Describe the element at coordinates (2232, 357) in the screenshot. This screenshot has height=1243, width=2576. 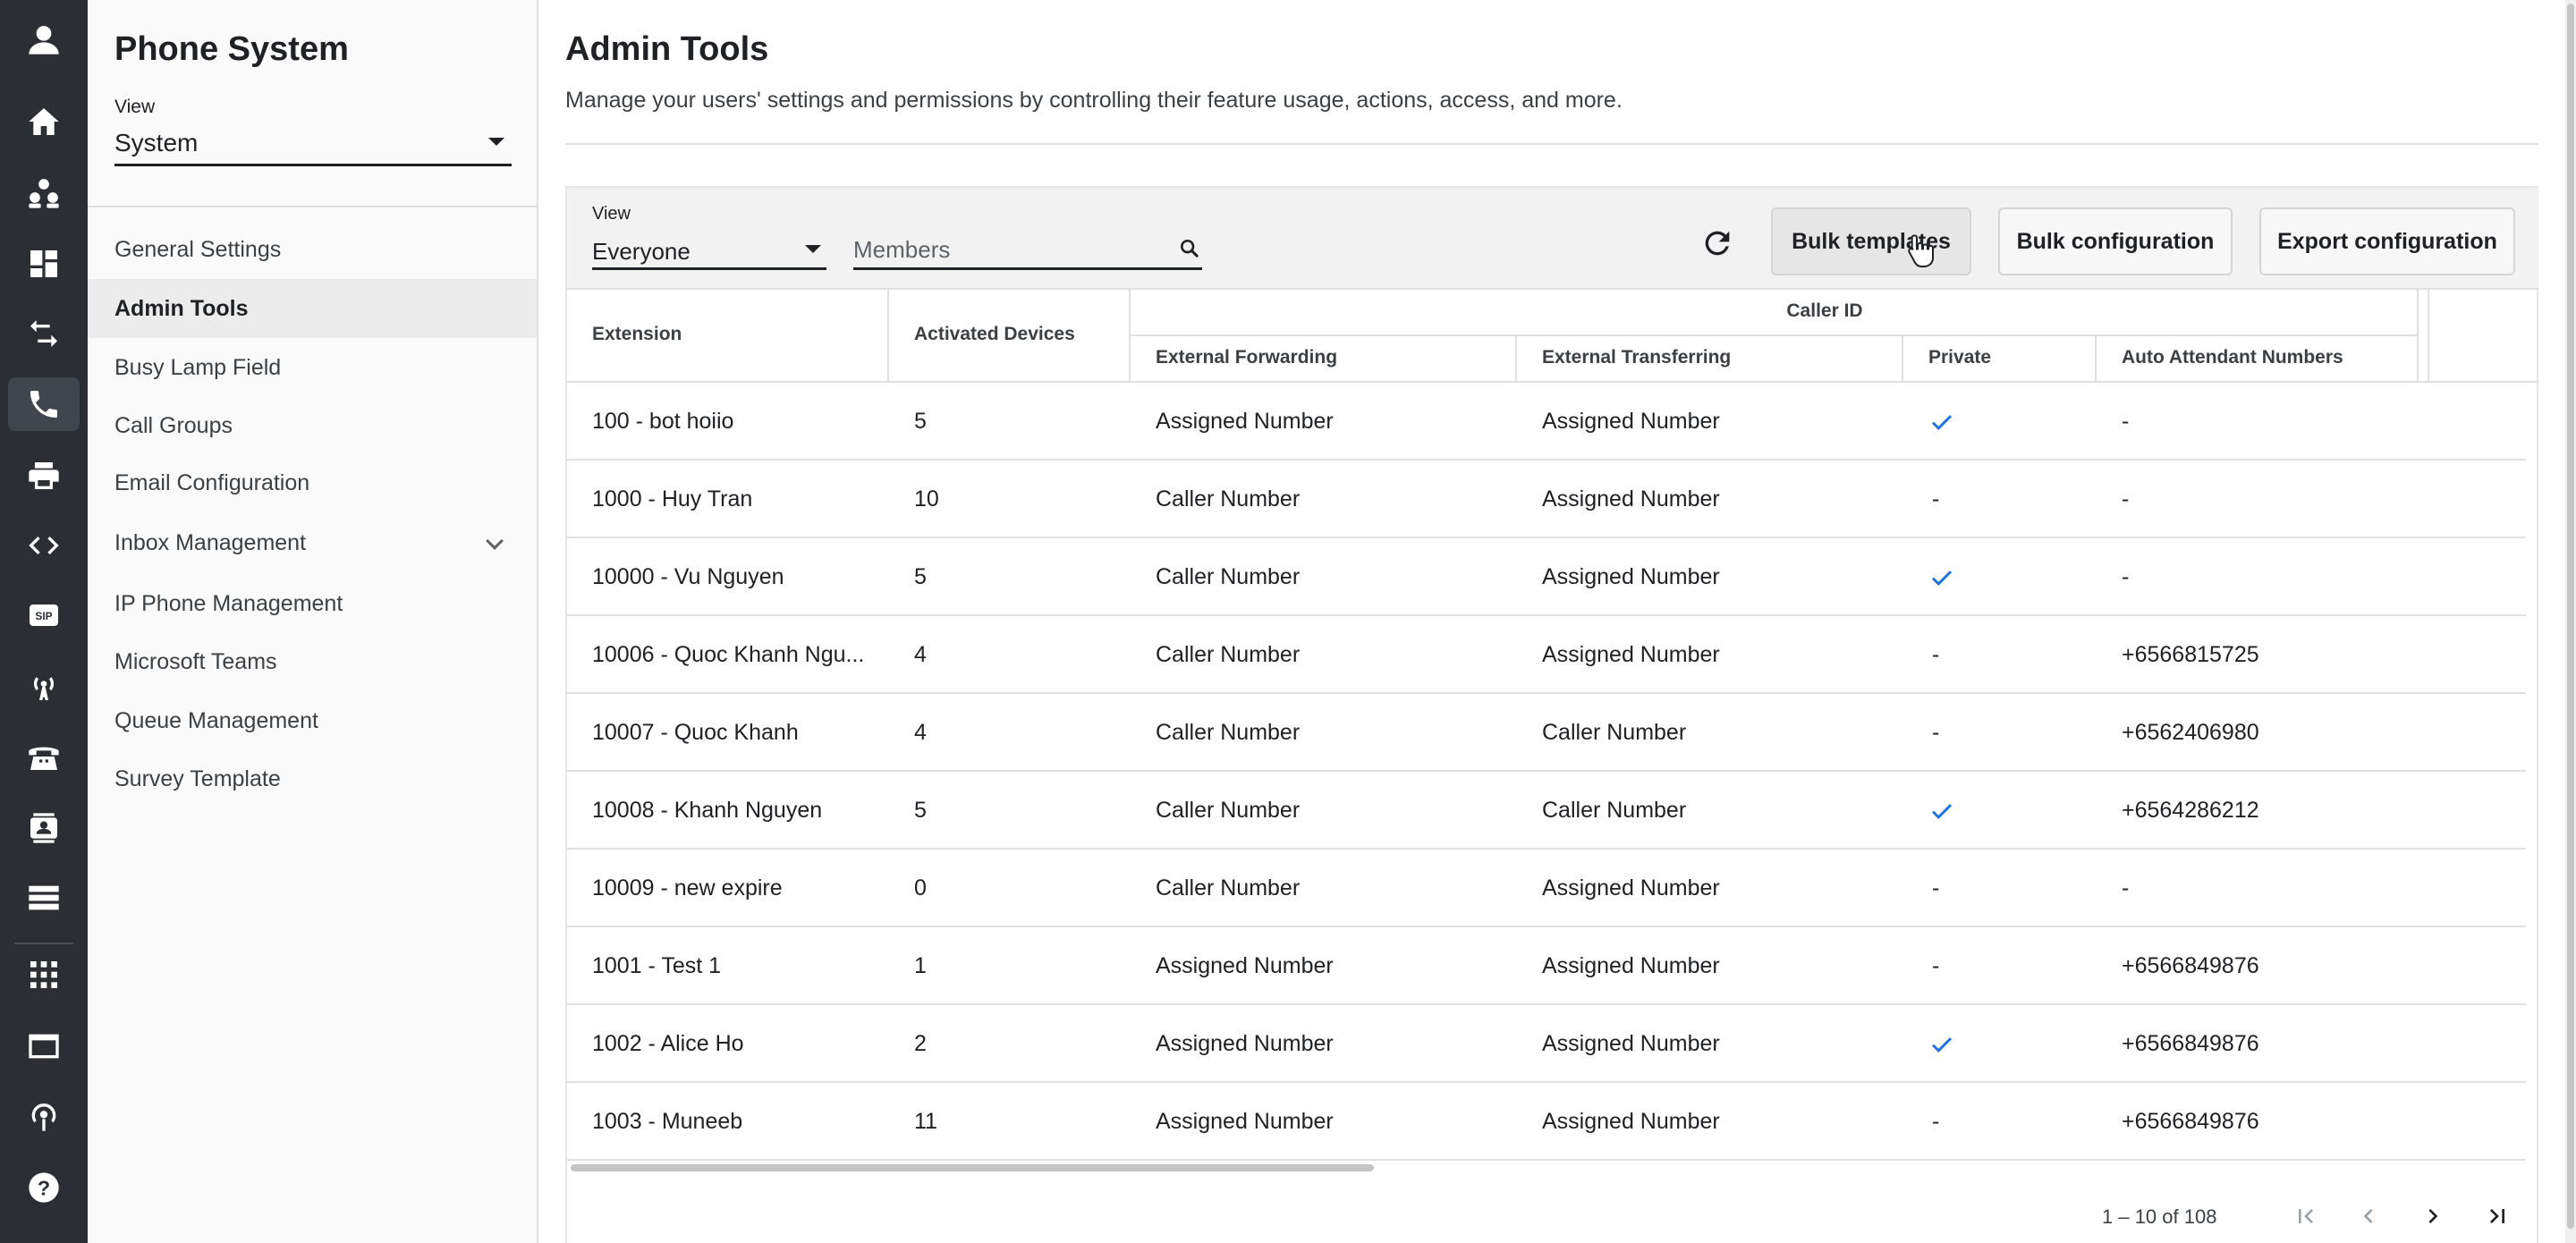
I see `column-header-auto-attendant-numbers: Auto Attendant Numbers` at that location.